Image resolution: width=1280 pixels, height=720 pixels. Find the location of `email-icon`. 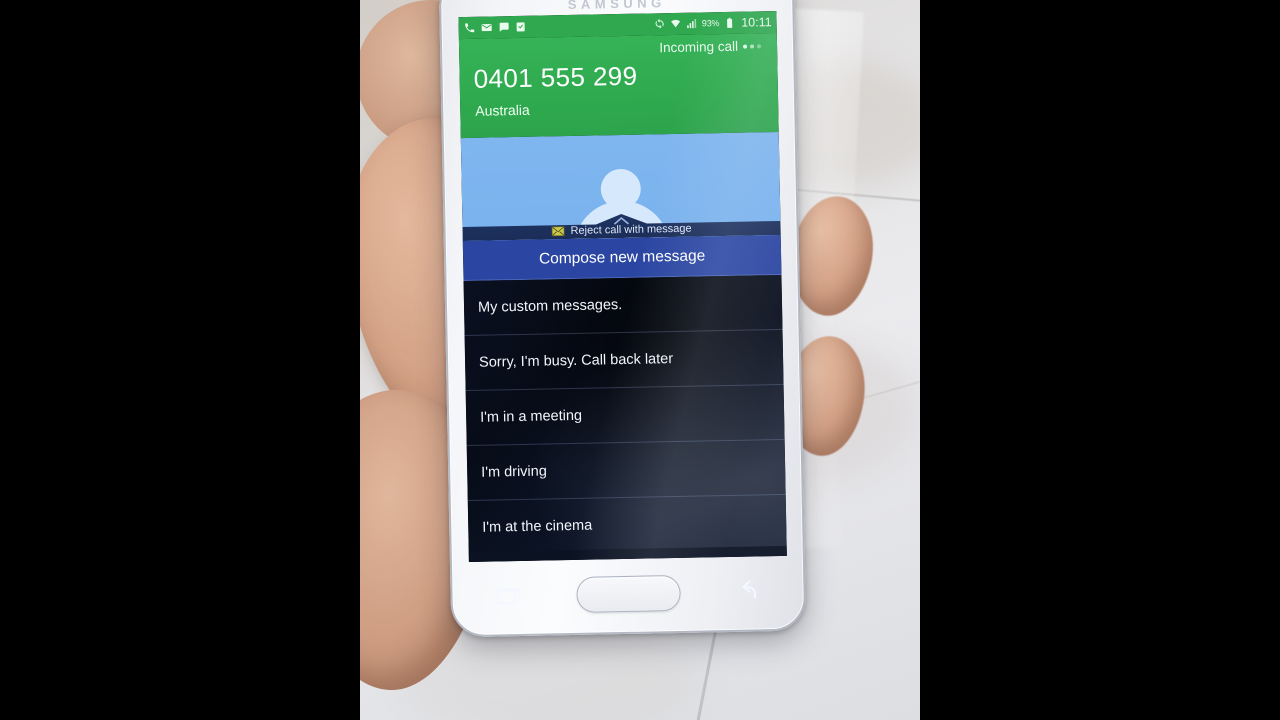

email-icon is located at coordinates (486, 27).